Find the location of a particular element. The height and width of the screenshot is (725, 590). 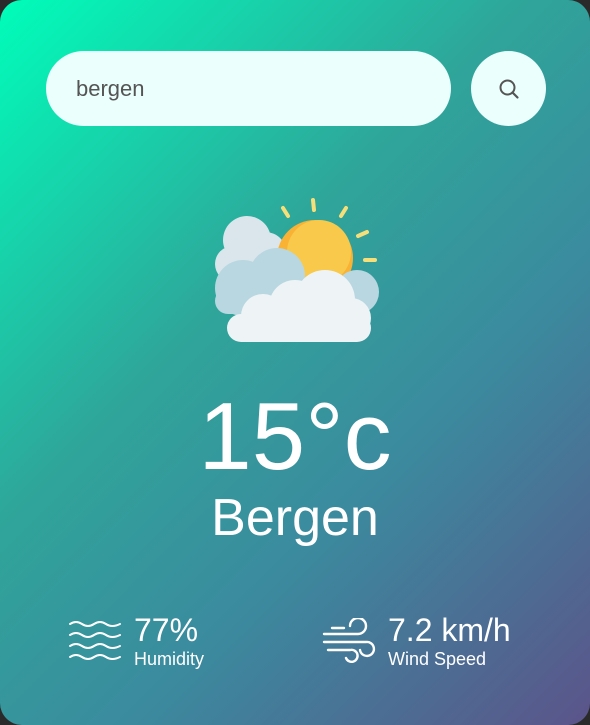

city-name: Bergen is located at coordinates (295, 518).